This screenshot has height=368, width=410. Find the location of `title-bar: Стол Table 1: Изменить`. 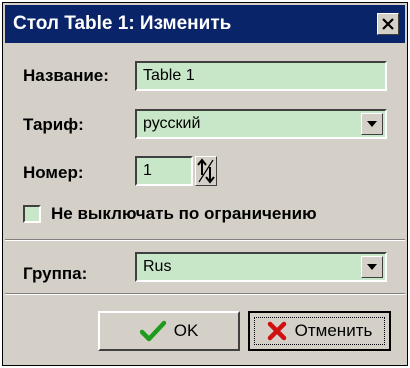

title-bar: Стол Table 1: Изменить is located at coordinates (205, 24).